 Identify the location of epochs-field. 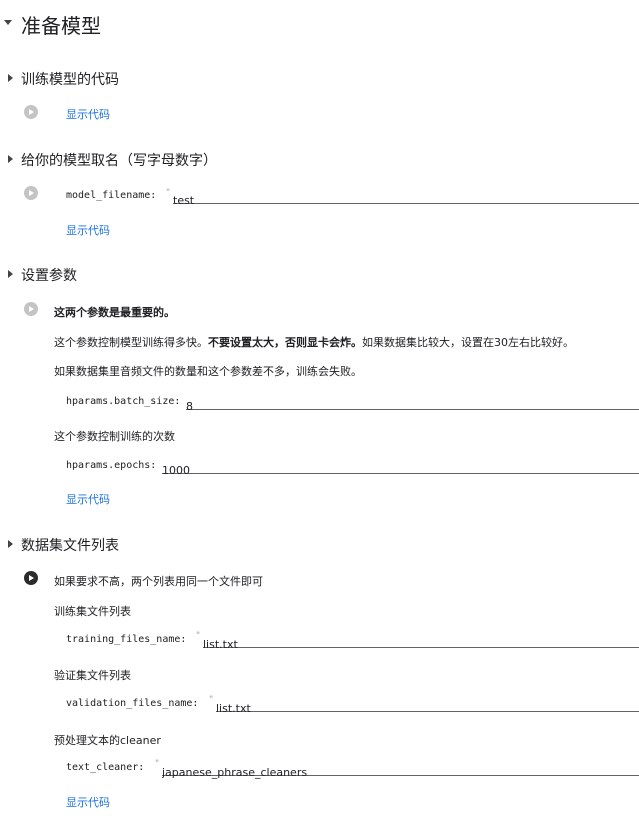
(400, 468).